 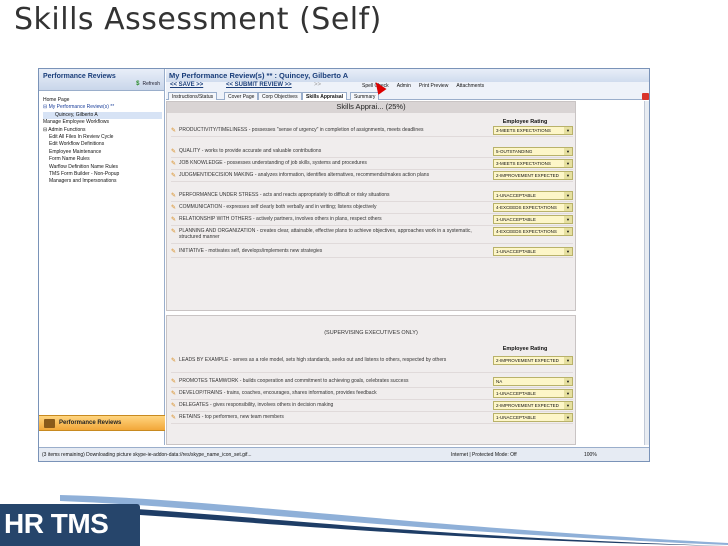 What do you see at coordinates (102, 174) in the screenshot?
I see `tree-item: TMS Form Builder - Non-Popup` at bounding box center [102, 174].